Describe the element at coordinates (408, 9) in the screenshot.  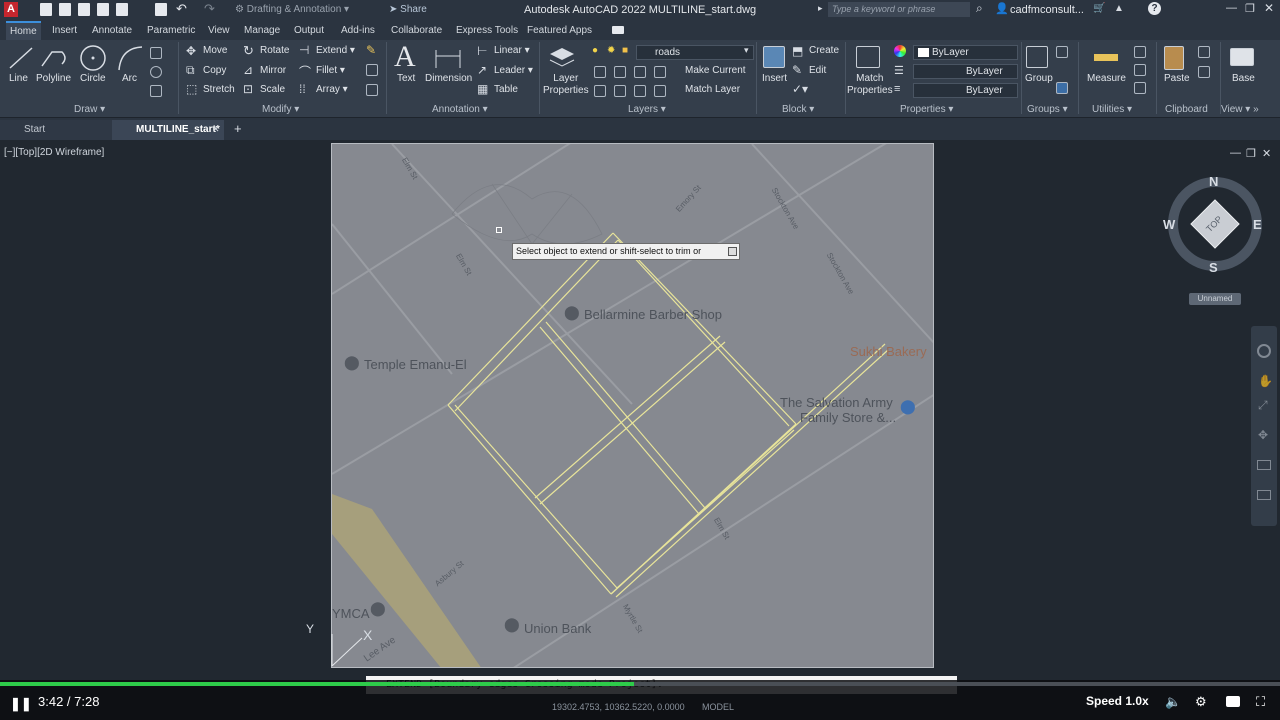
I see `share-button: ➤ Share` at that location.